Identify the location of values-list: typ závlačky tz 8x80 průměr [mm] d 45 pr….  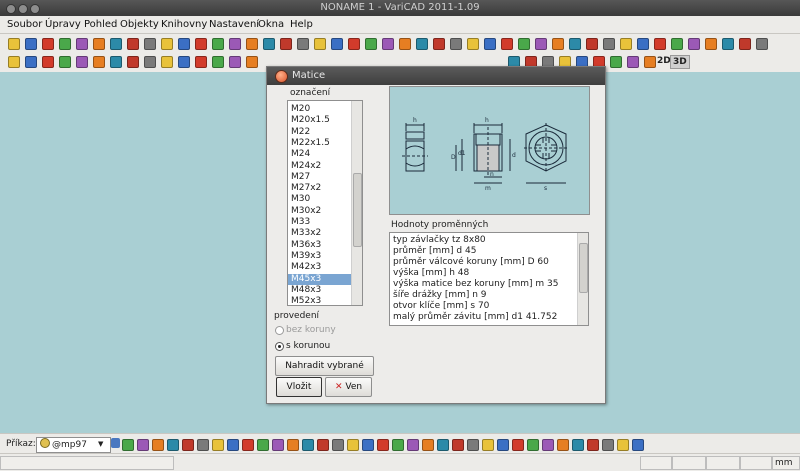
(489, 279).